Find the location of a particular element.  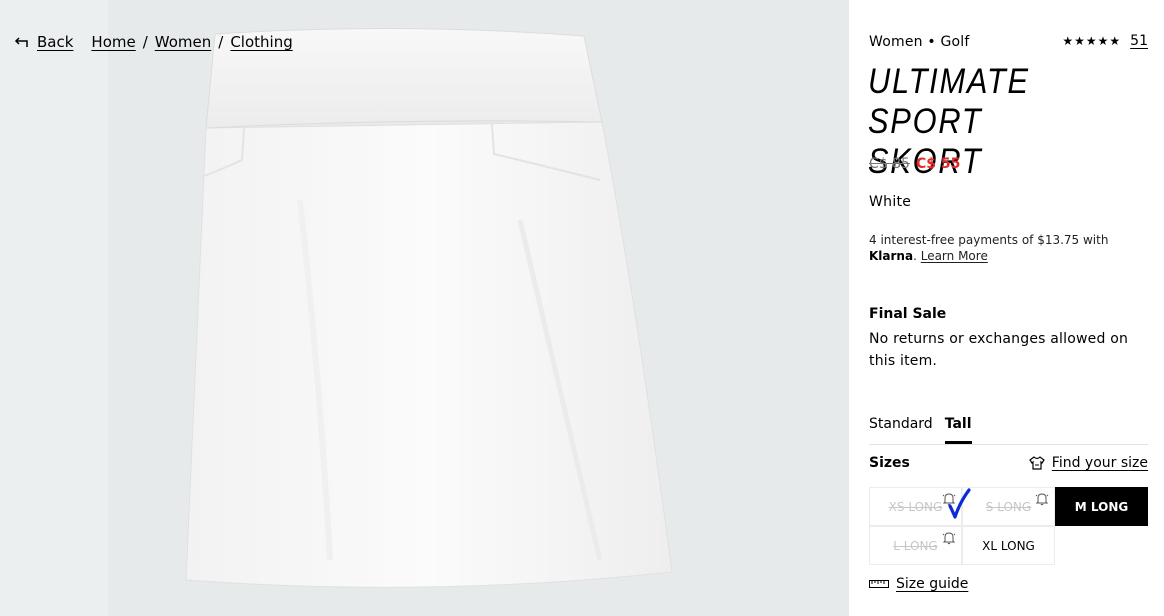

breadcrumb-women: Women is located at coordinates (183, 42).